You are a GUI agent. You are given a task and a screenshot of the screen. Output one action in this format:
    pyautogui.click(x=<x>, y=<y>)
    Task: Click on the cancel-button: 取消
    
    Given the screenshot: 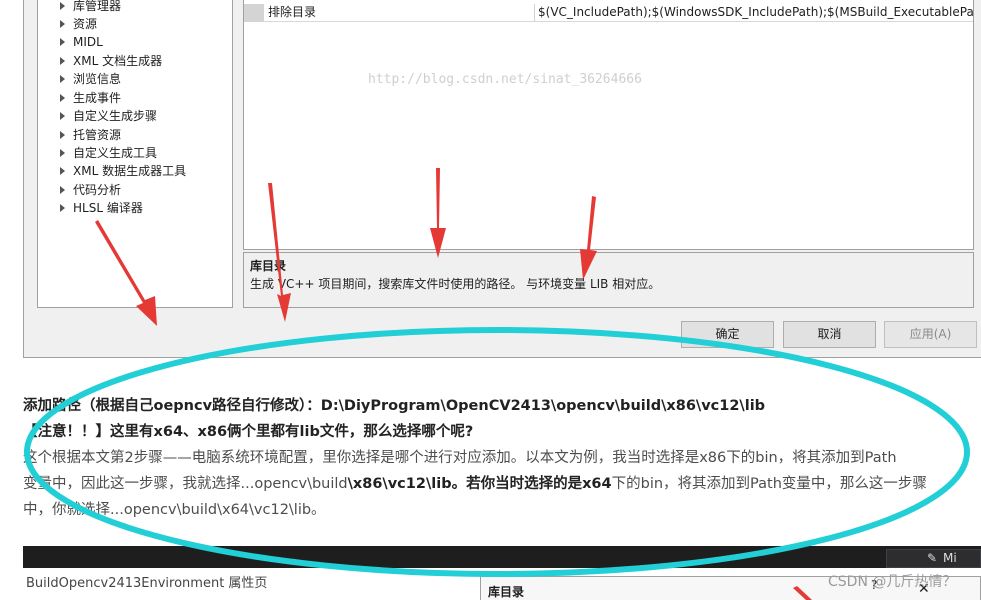 What is the action you would take?
    pyautogui.click(x=829, y=334)
    